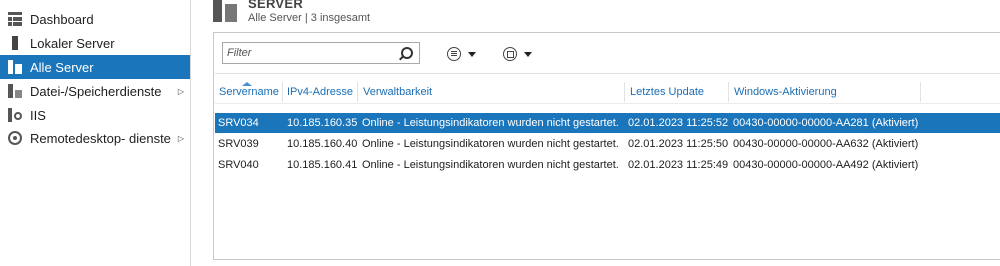 This screenshot has width=1000, height=266. Describe the element at coordinates (62, 67) in the screenshot. I see `sidebar-item-label: Alle Server` at that location.